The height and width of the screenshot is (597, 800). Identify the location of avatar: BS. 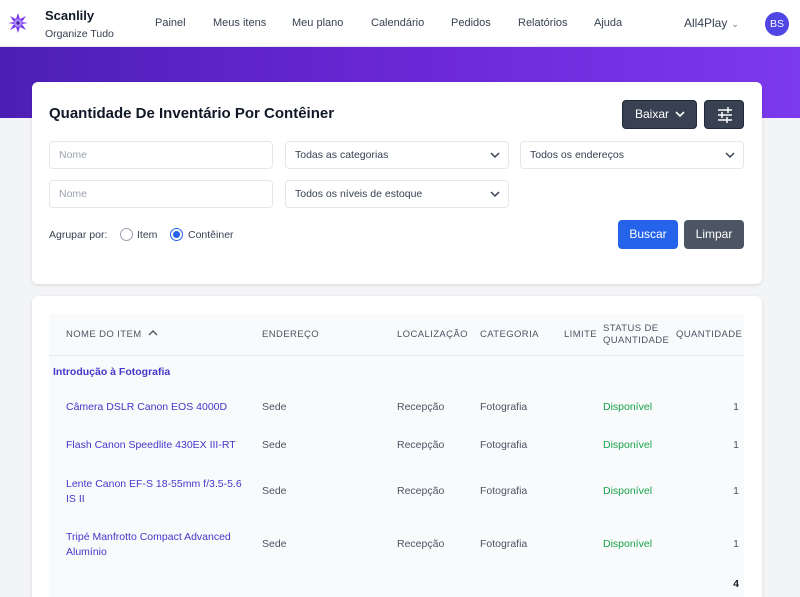
(777, 24).